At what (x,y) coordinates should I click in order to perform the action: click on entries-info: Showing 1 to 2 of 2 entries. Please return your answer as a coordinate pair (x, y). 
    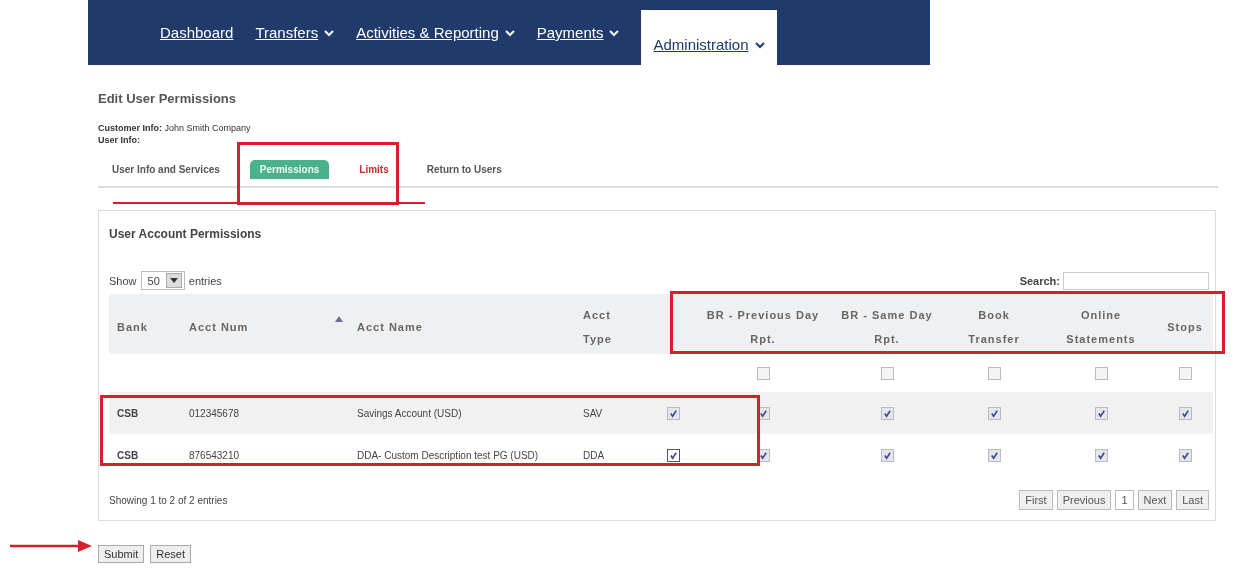
    Looking at the image, I should click on (168, 500).